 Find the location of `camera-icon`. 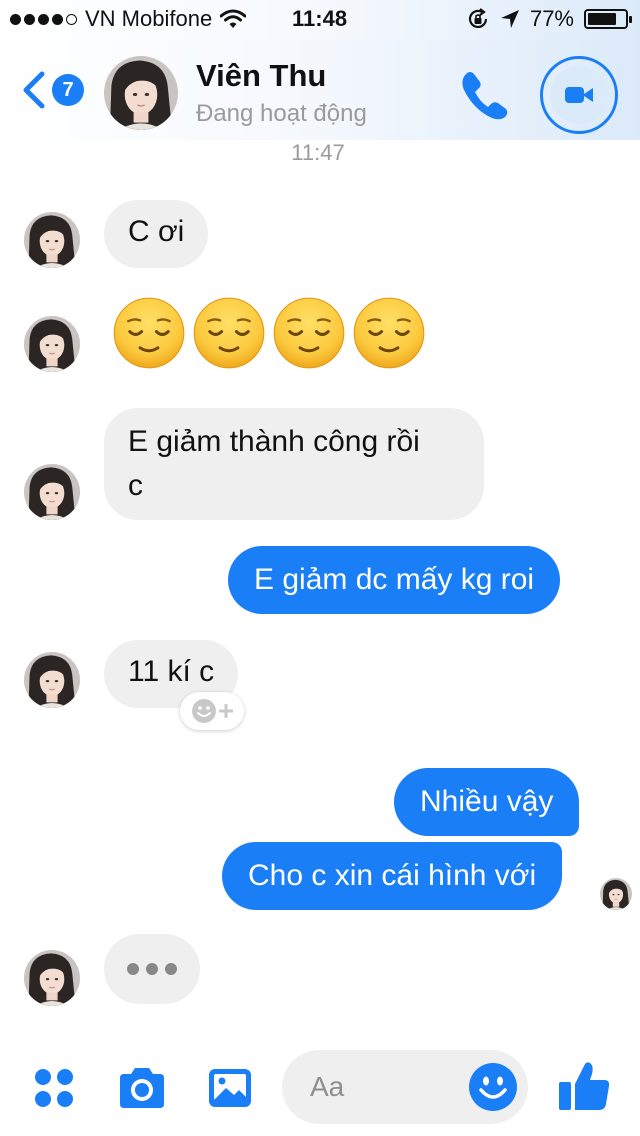

camera-icon is located at coordinates (142, 1088).